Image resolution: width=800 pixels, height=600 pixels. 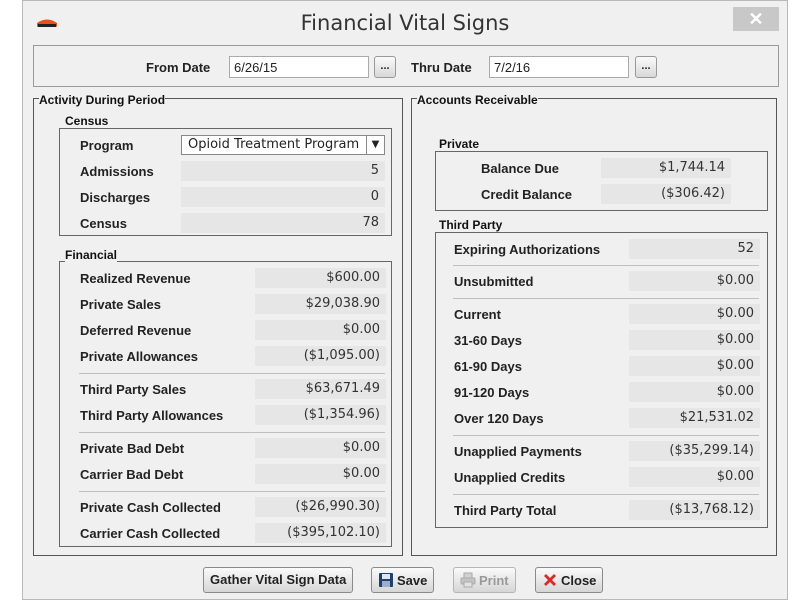 I want to click on admissions-value: 5, so click(x=283, y=171).